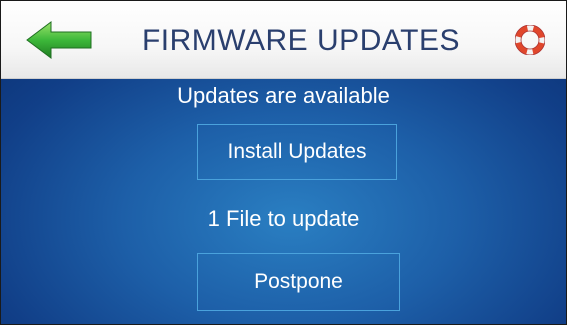 The height and width of the screenshot is (325, 567). What do you see at coordinates (297, 152) in the screenshot?
I see `install-updates-button: Install Updates` at bounding box center [297, 152].